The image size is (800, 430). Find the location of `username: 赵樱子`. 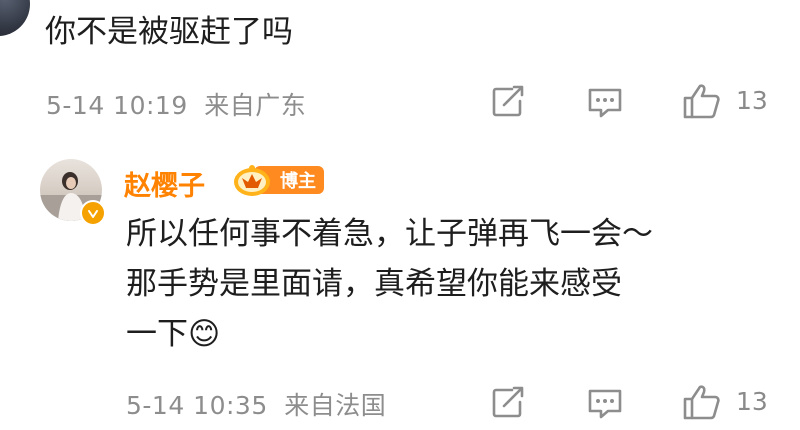

username: 赵樱子 is located at coordinates (164, 183).